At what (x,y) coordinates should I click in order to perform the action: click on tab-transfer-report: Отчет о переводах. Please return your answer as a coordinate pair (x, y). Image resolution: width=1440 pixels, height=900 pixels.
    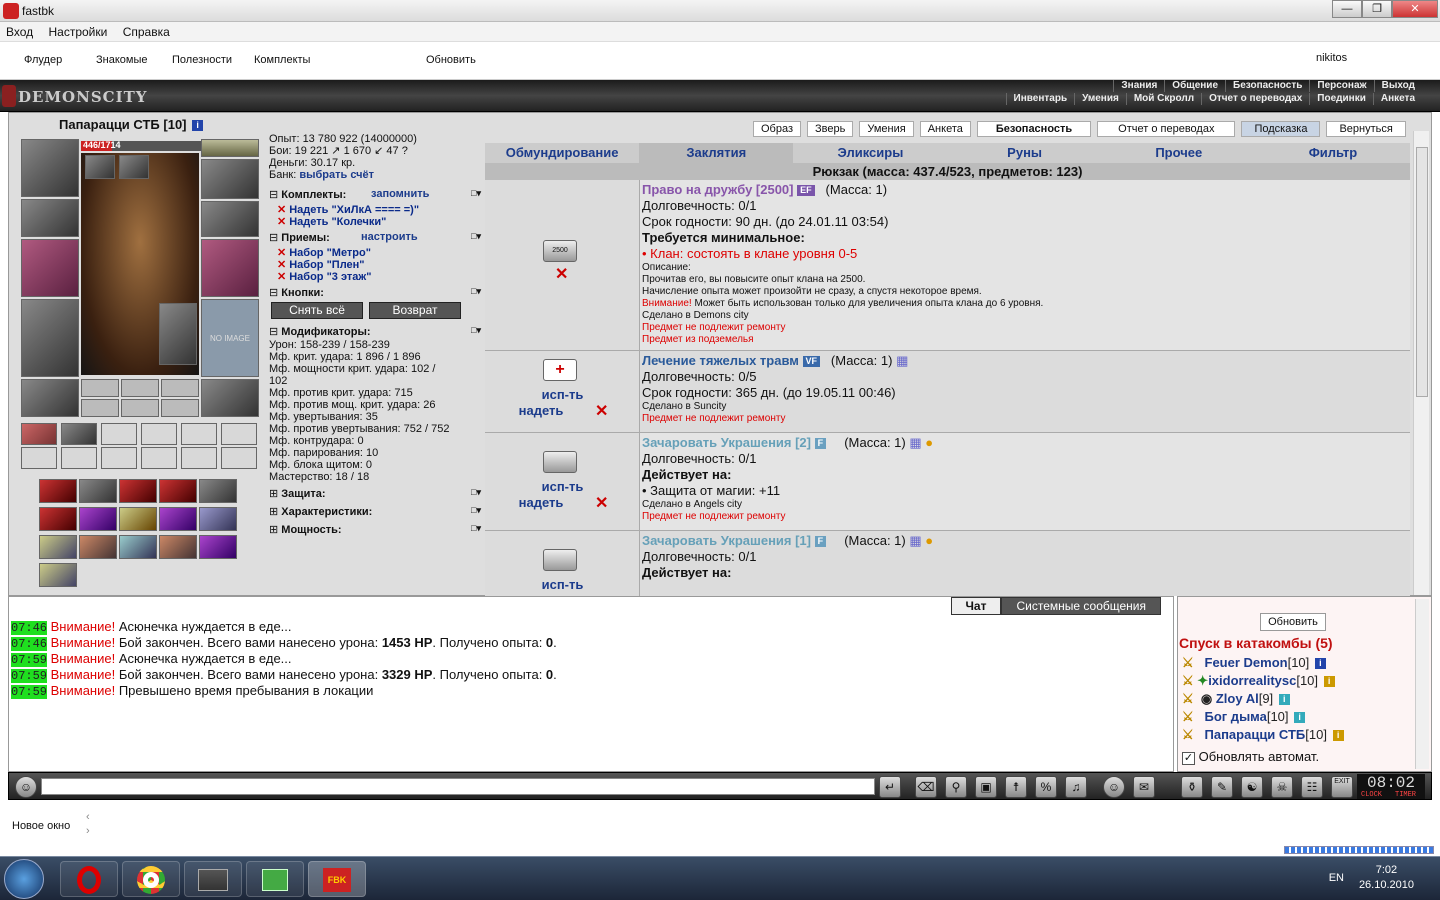
    Looking at the image, I should click on (1166, 129).